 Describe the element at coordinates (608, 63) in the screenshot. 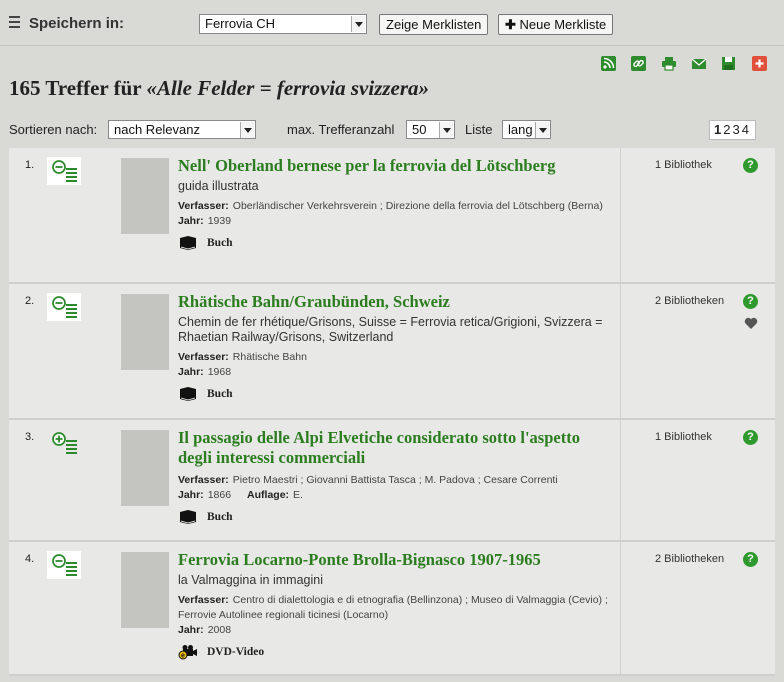

I see `rss-icon` at that location.